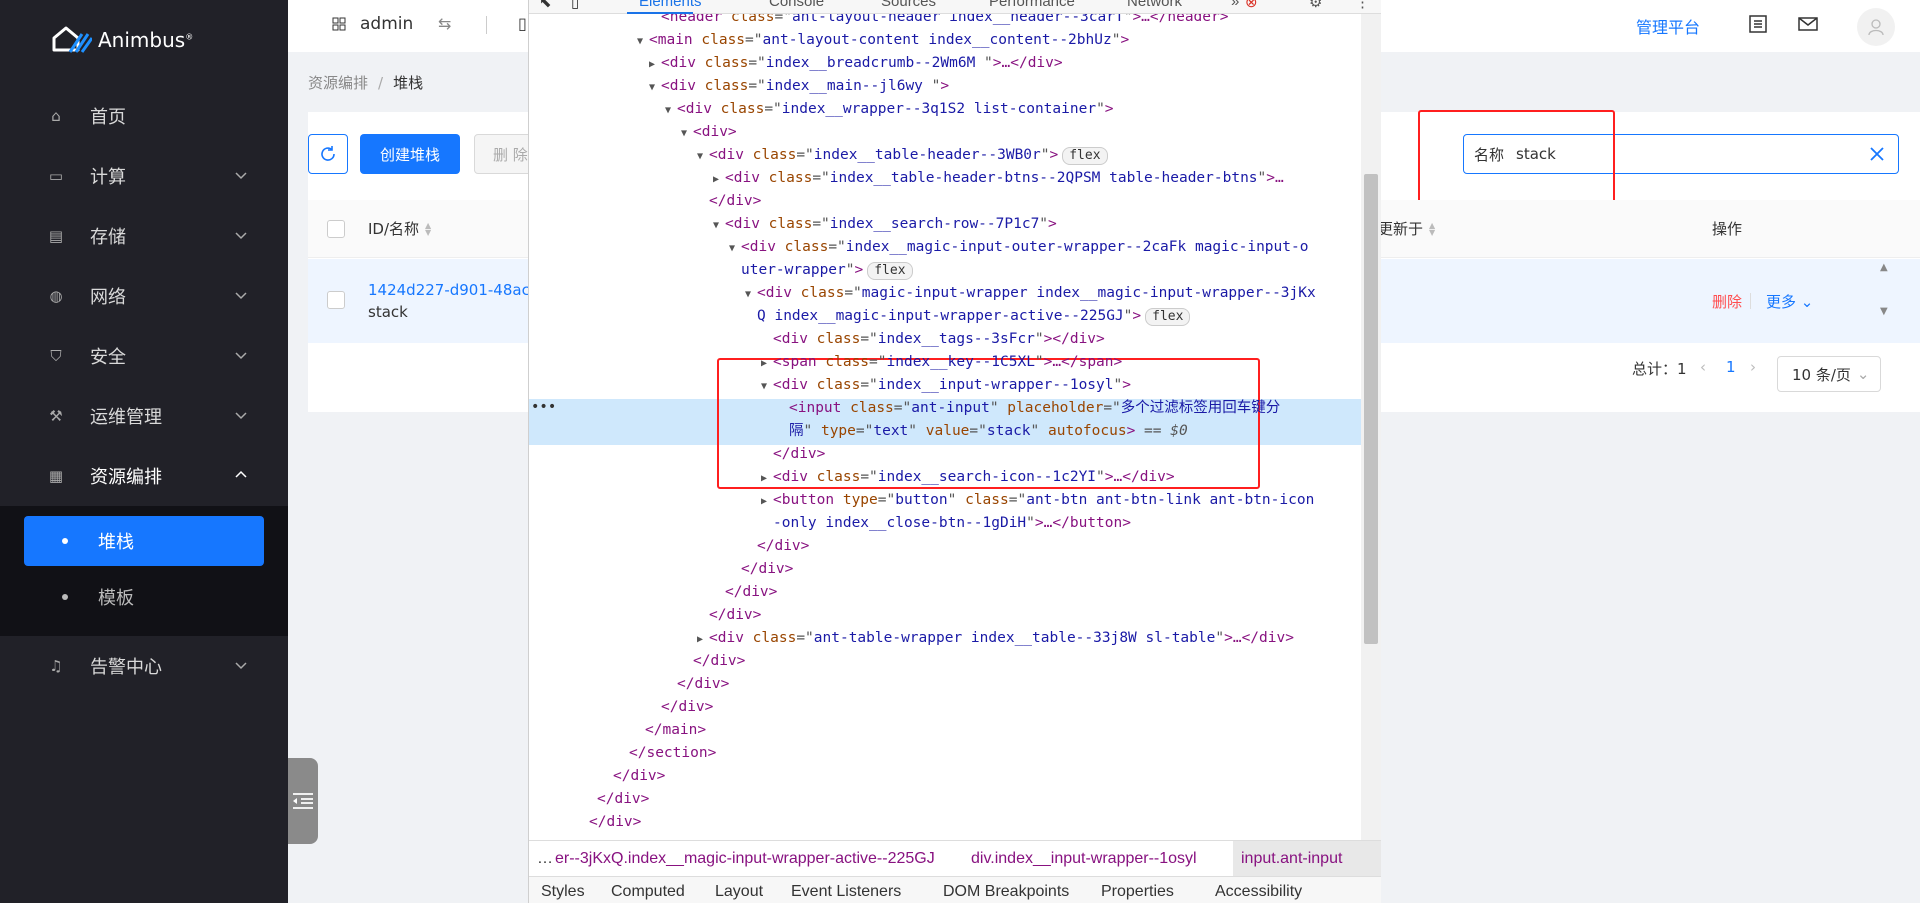 The width and height of the screenshot is (1920, 903). I want to click on page-size-select: 10 条/页 ⌄, so click(1829, 374).